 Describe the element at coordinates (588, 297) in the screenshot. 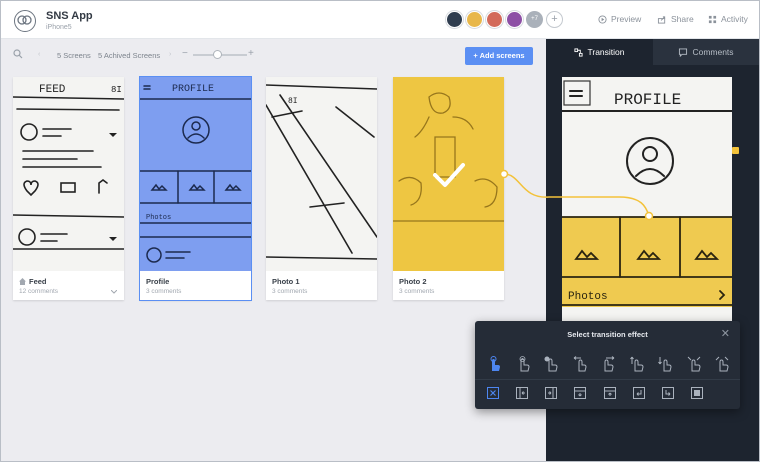

I see `preview-photos-sketch: Photos` at that location.